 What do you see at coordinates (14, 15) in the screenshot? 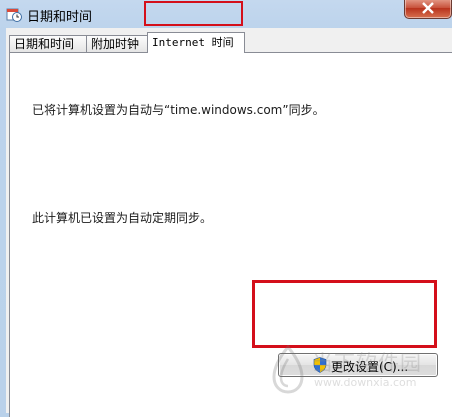
I see `clock-calendar-icon` at bounding box center [14, 15].